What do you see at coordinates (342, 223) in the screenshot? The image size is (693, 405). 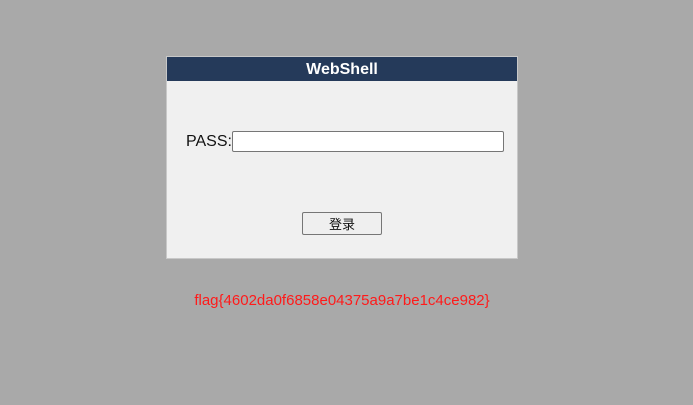 I see `login-button: 登录` at bounding box center [342, 223].